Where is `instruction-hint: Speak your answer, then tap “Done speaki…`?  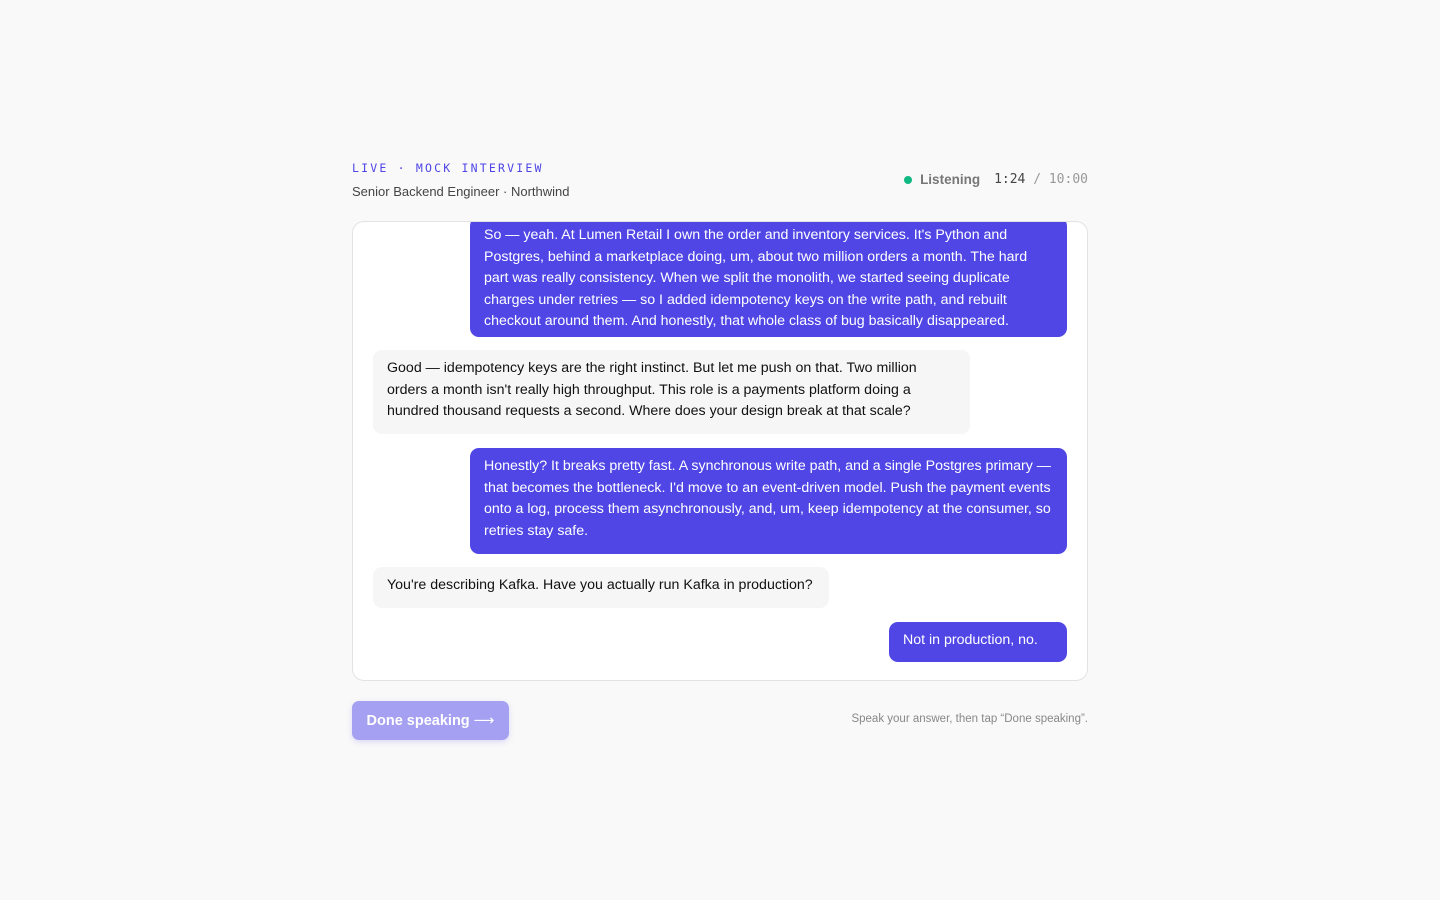 instruction-hint: Speak your answer, then tap “Done speaki… is located at coordinates (969, 719).